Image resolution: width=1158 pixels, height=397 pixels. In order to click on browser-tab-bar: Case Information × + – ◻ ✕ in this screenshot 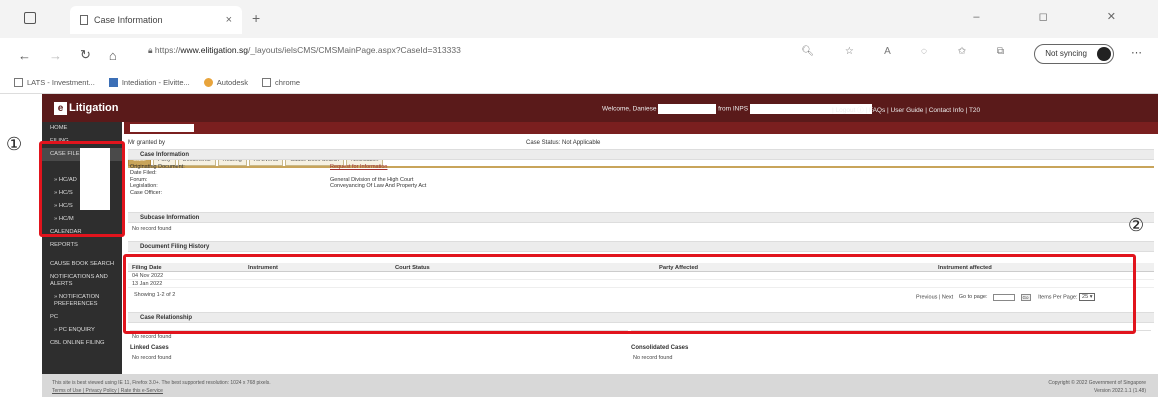, I will do `click(579, 19)`.